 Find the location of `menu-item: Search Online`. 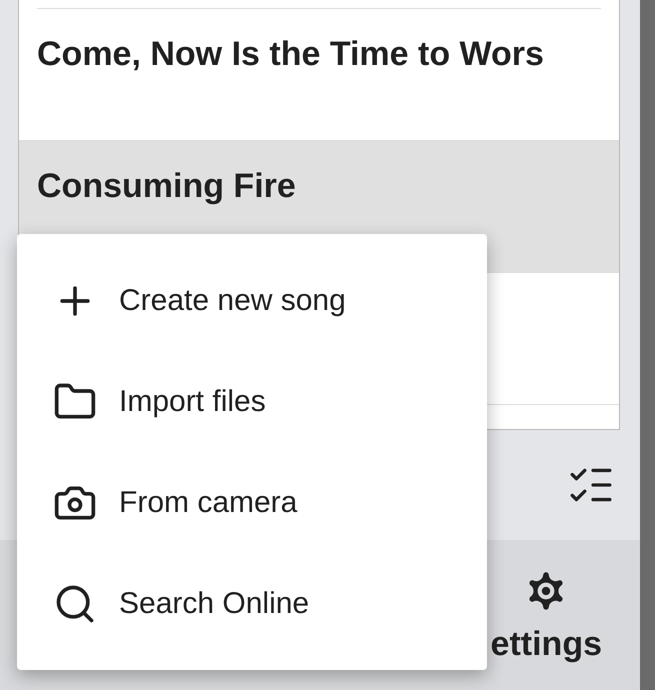

menu-item: Search Online is located at coordinates (252, 603).